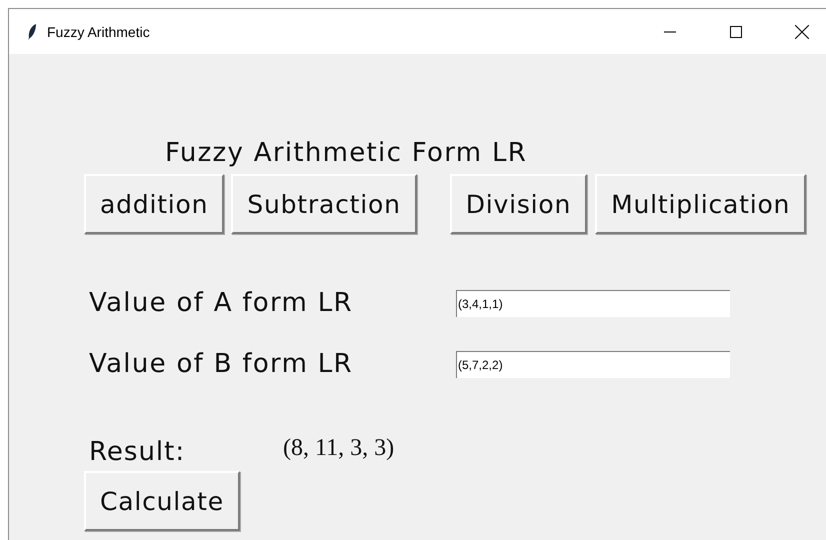 The height and width of the screenshot is (540, 826). I want to click on result-value: (8, 11, 3, 3), so click(338, 448).